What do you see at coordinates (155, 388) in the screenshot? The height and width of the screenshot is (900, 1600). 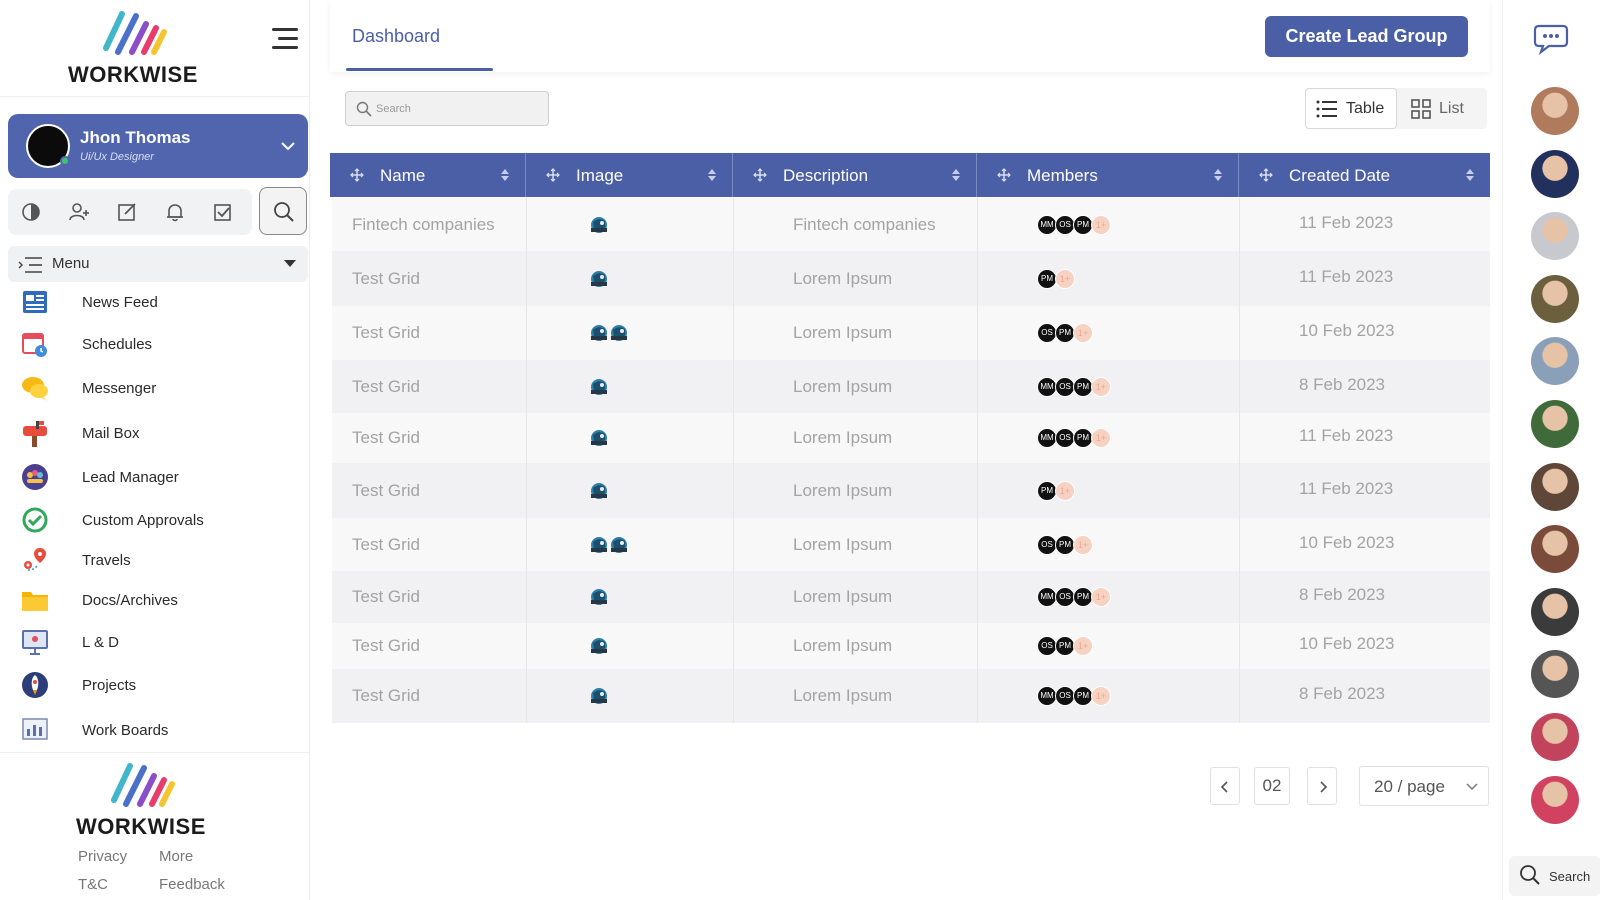 I see `sidebar-item-messenger: Messenger` at bounding box center [155, 388].